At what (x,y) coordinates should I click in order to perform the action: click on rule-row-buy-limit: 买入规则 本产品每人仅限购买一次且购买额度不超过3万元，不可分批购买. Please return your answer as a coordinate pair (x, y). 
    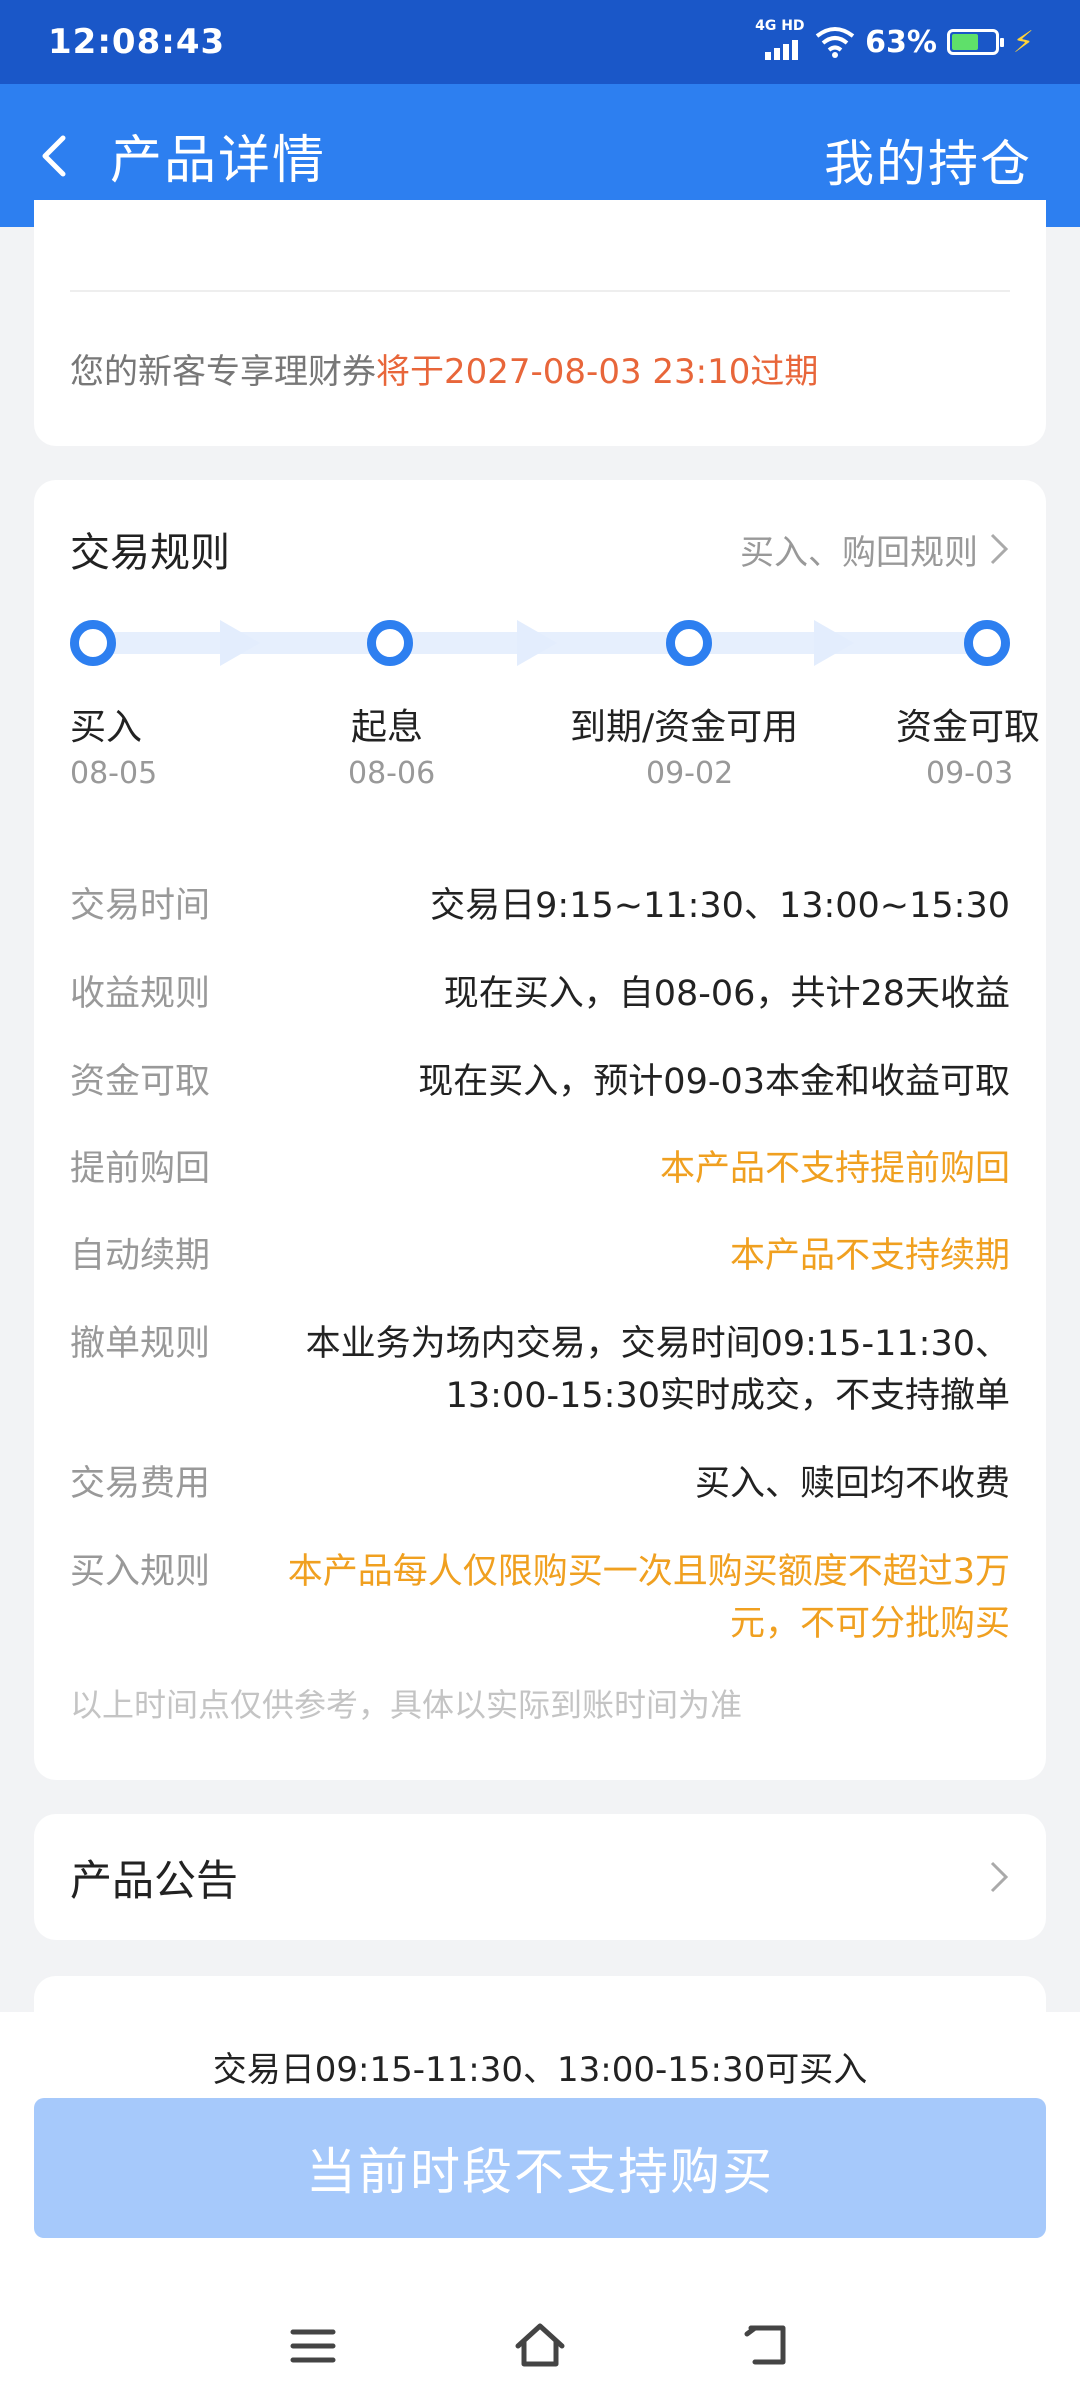
    Looking at the image, I should click on (540, 1598).